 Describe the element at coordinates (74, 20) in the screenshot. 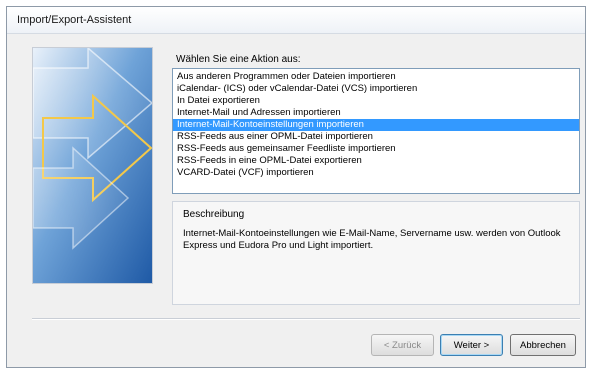

I see `window-title: Import/Export-Assistent` at that location.